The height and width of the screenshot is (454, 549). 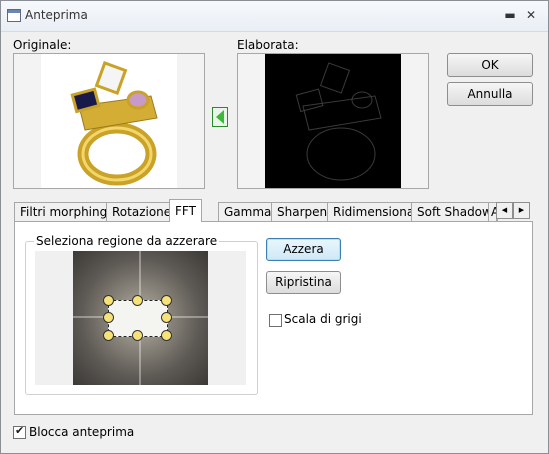 What do you see at coordinates (504, 210) in the screenshot?
I see `tab-scroll-left-button: ◀` at bounding box center [504, 210].